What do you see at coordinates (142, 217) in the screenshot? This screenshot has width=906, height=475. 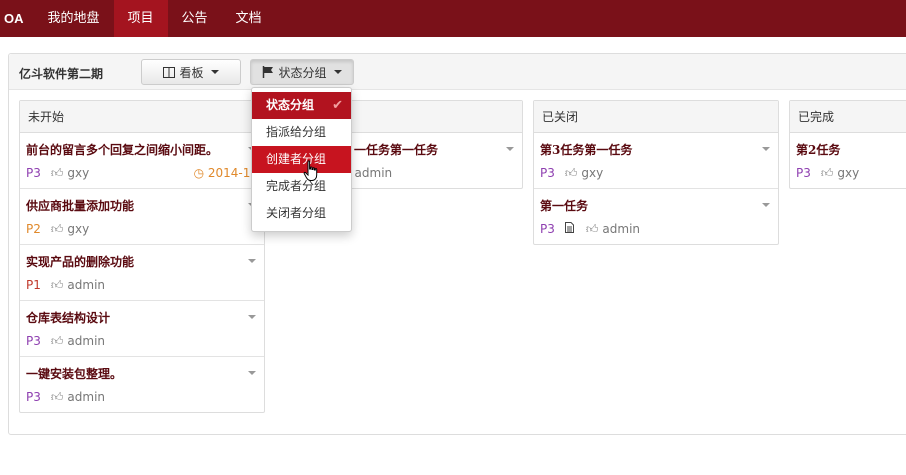 I see `task-card: 供应商批量添加功能 P2 👍︎ gxy` at bounding box center [142, 217].